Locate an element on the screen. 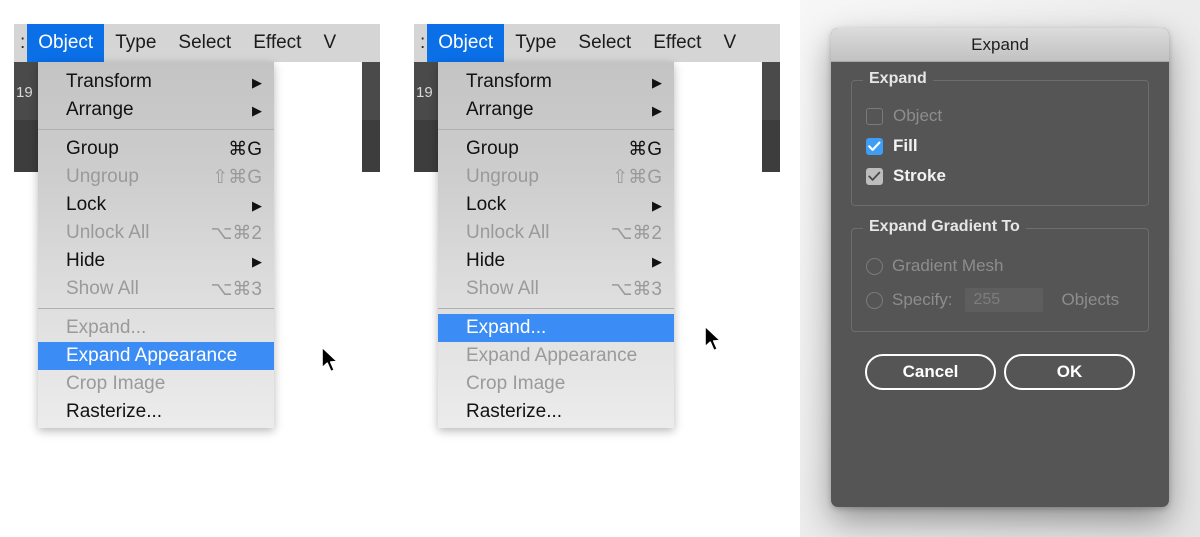 This screenshot has height=537, width=1200. specify-radio is located at coordinates (874, 300).